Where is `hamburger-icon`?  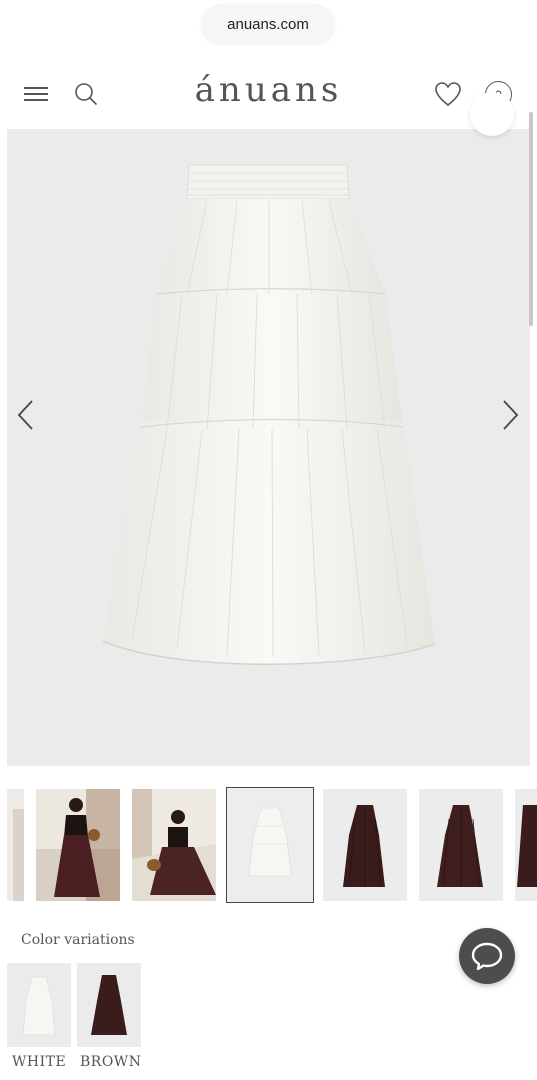
hamburger-icon is located at coordinates (37, 94).